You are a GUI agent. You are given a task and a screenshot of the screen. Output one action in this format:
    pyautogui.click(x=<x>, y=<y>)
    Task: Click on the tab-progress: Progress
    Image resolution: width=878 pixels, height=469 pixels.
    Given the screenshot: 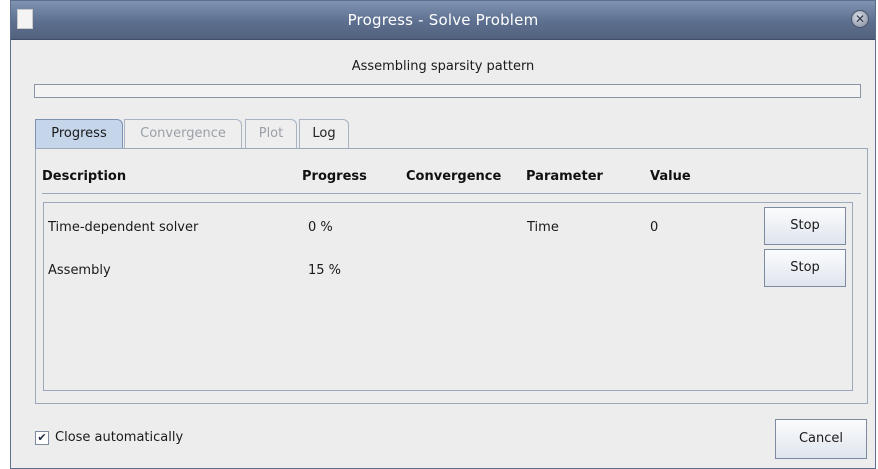 What is the action you would take?
    pyautogui.click(x=79, y=134)
    